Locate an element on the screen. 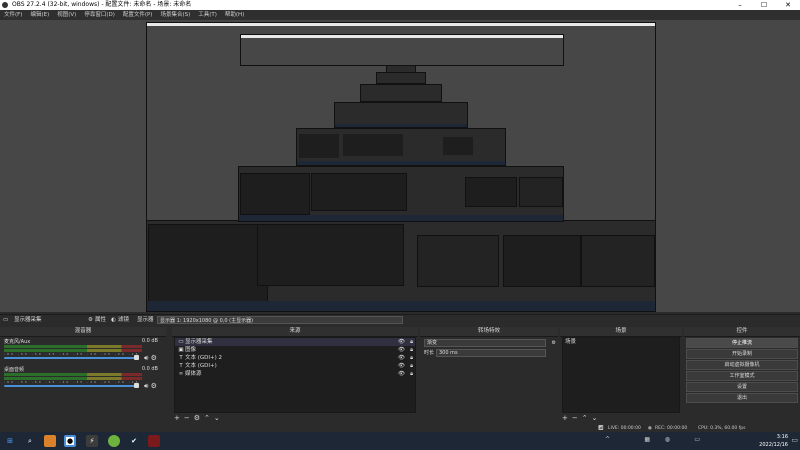 The width and height of the screenshot is (800, 450). channel-name: 麦克风/Aux is located at coordinates (17, 342).